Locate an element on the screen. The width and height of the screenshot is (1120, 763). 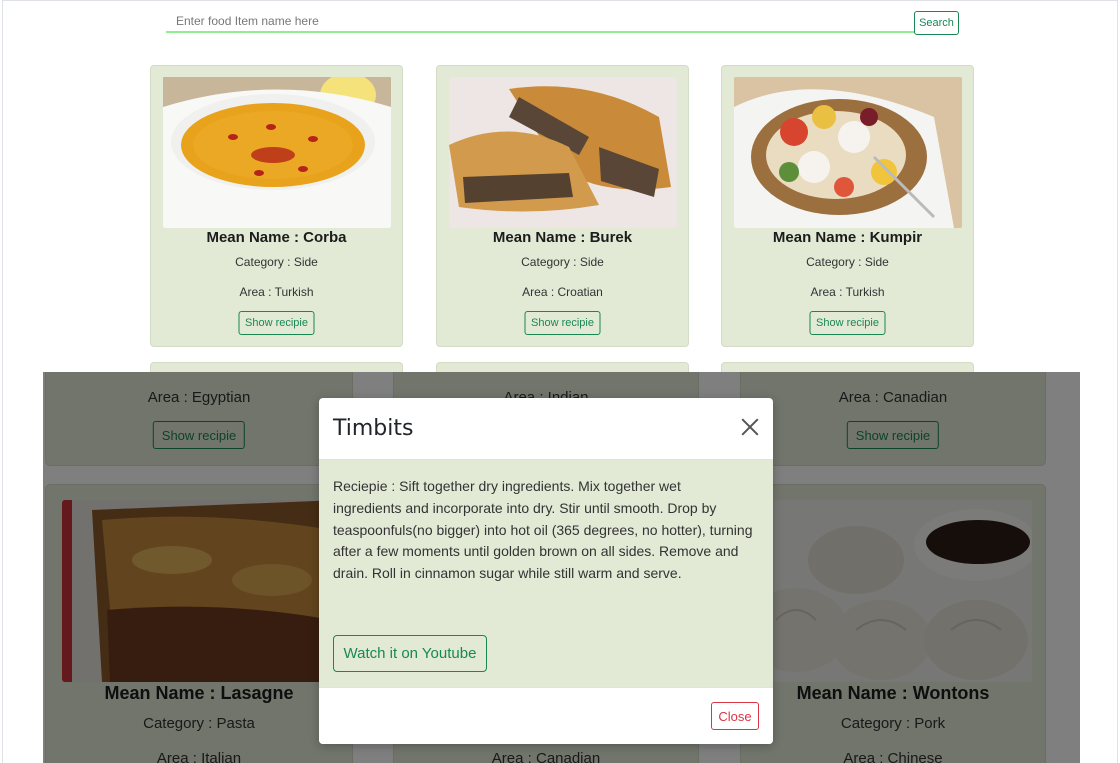
modal-title: Timbits is located at coordinates (373, 428).